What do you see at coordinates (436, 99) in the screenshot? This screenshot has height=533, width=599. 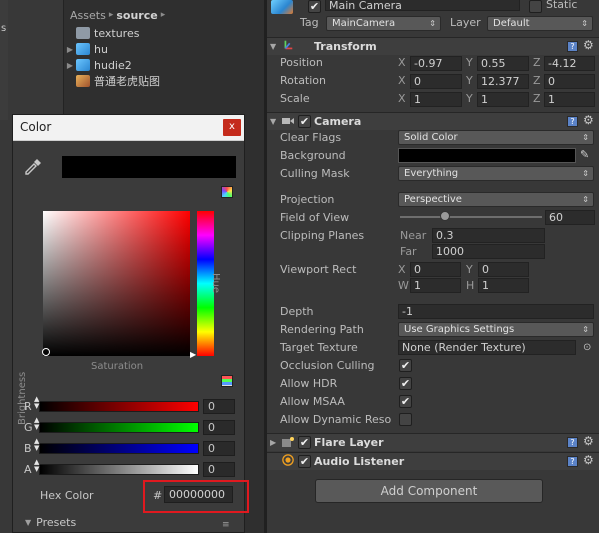 I see `scale-x-field: 1` at bounding box center [436, 99].